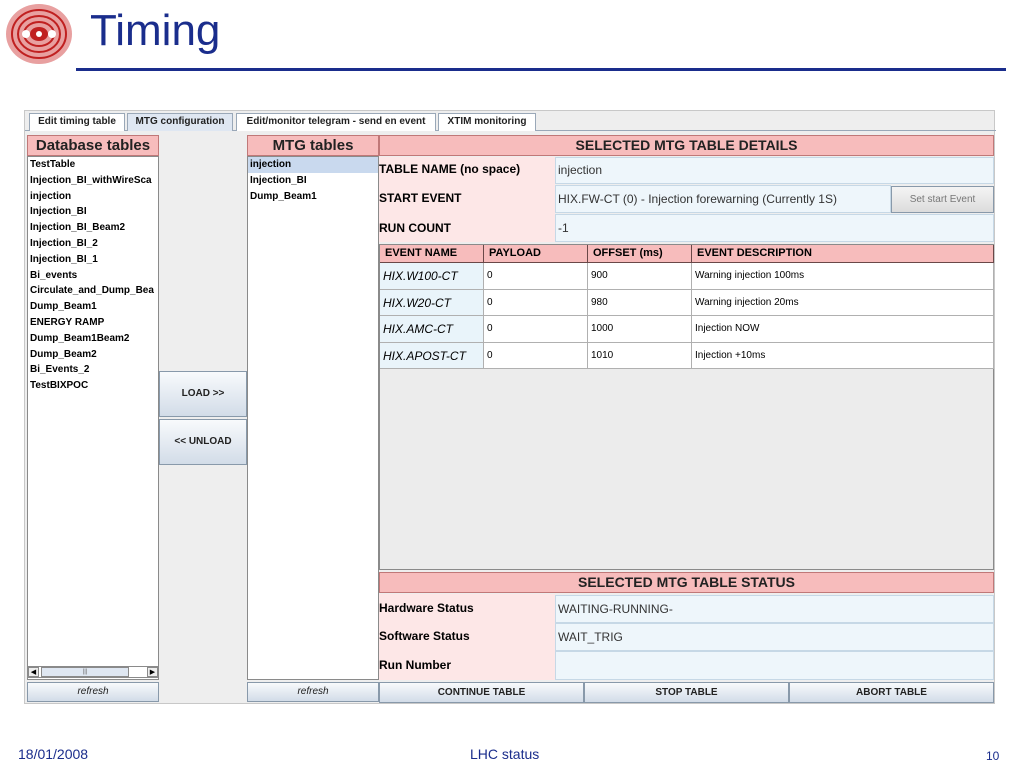  Describe the element at coordinates (53, 754) in the screenshot. I see `footer-date: 18/01/2008` at that location.